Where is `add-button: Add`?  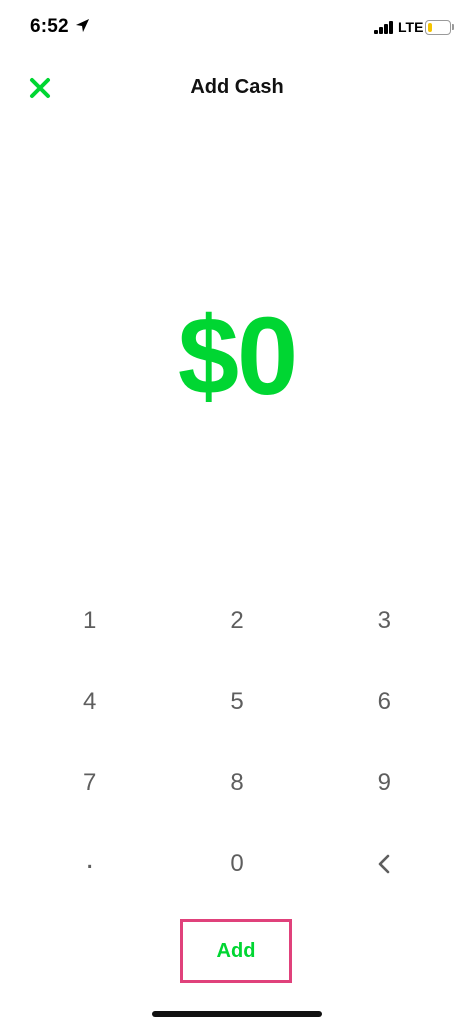 add-button: Add is located at coordinates (236, 951).